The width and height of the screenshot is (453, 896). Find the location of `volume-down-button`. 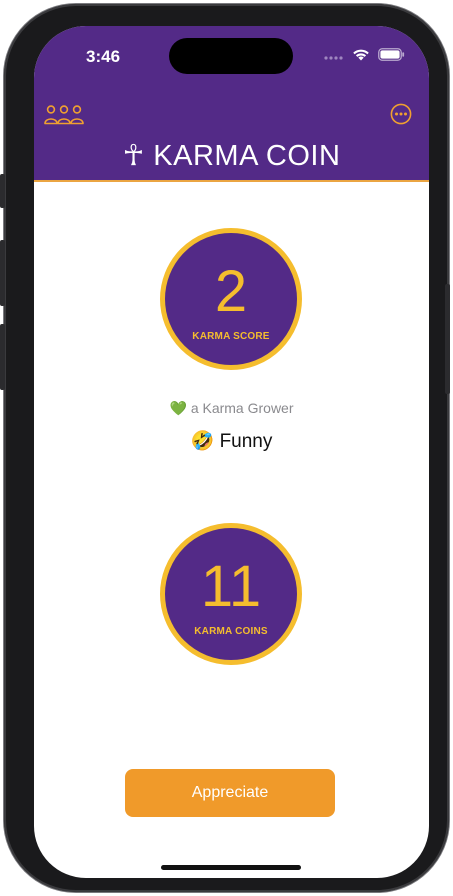

volume-down-button is located at coordinates (2, 357).